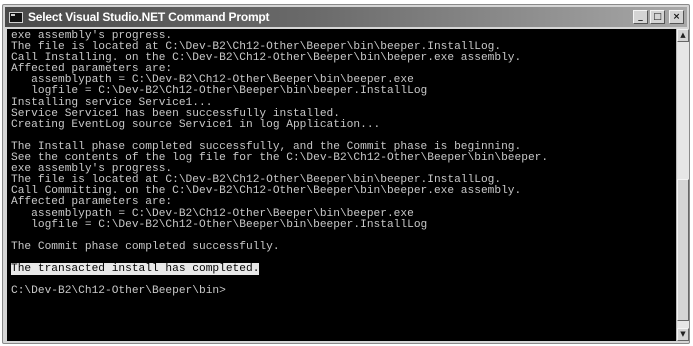 Image resolution: width=693 pixels, height=346 pixels. What do you see at coordinates (683, 250) in the screenshot?
I see `scroll-thumb` at bounding box center [683, 250].